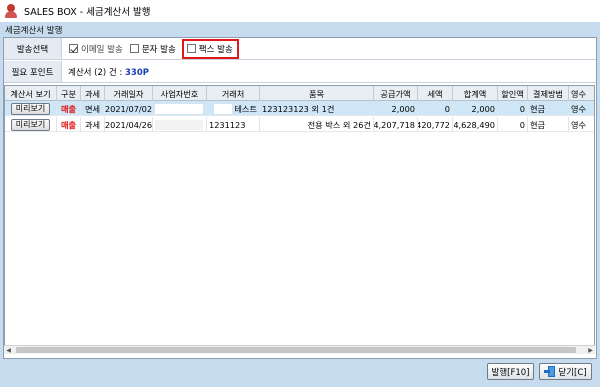  Describe the element at coordinates (233, 124) in the screenshot. I see `client-cell: 1231123` at that location.